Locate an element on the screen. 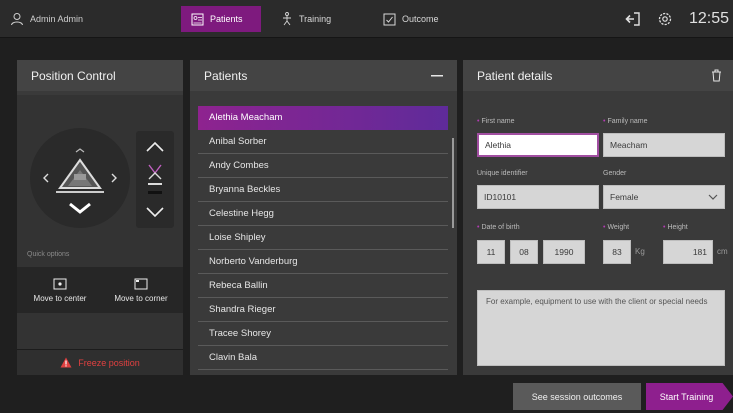 The height and width of the screenshot is (413, 733). patient-name: Shandra Rieger is located at coordinates (242, 309).